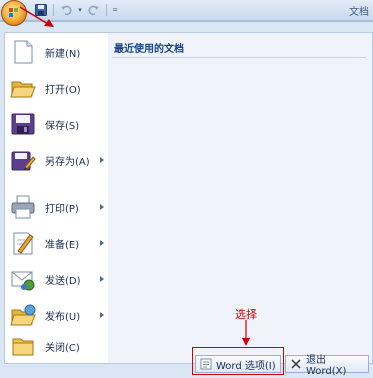 This screenshot has height=378, width=373. I want to click on menu-item-label: 打印(P), so click(62, 209).